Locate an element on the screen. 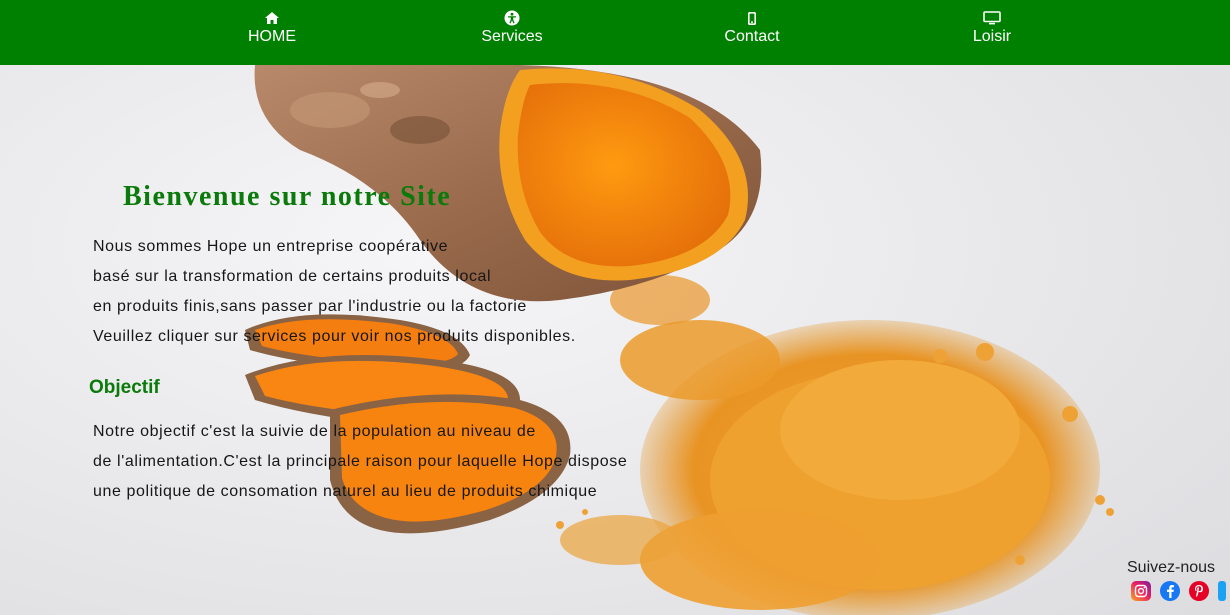 This screenshot has height=615, width=1230. accessibility-icon is located at coordinates (512, 18).